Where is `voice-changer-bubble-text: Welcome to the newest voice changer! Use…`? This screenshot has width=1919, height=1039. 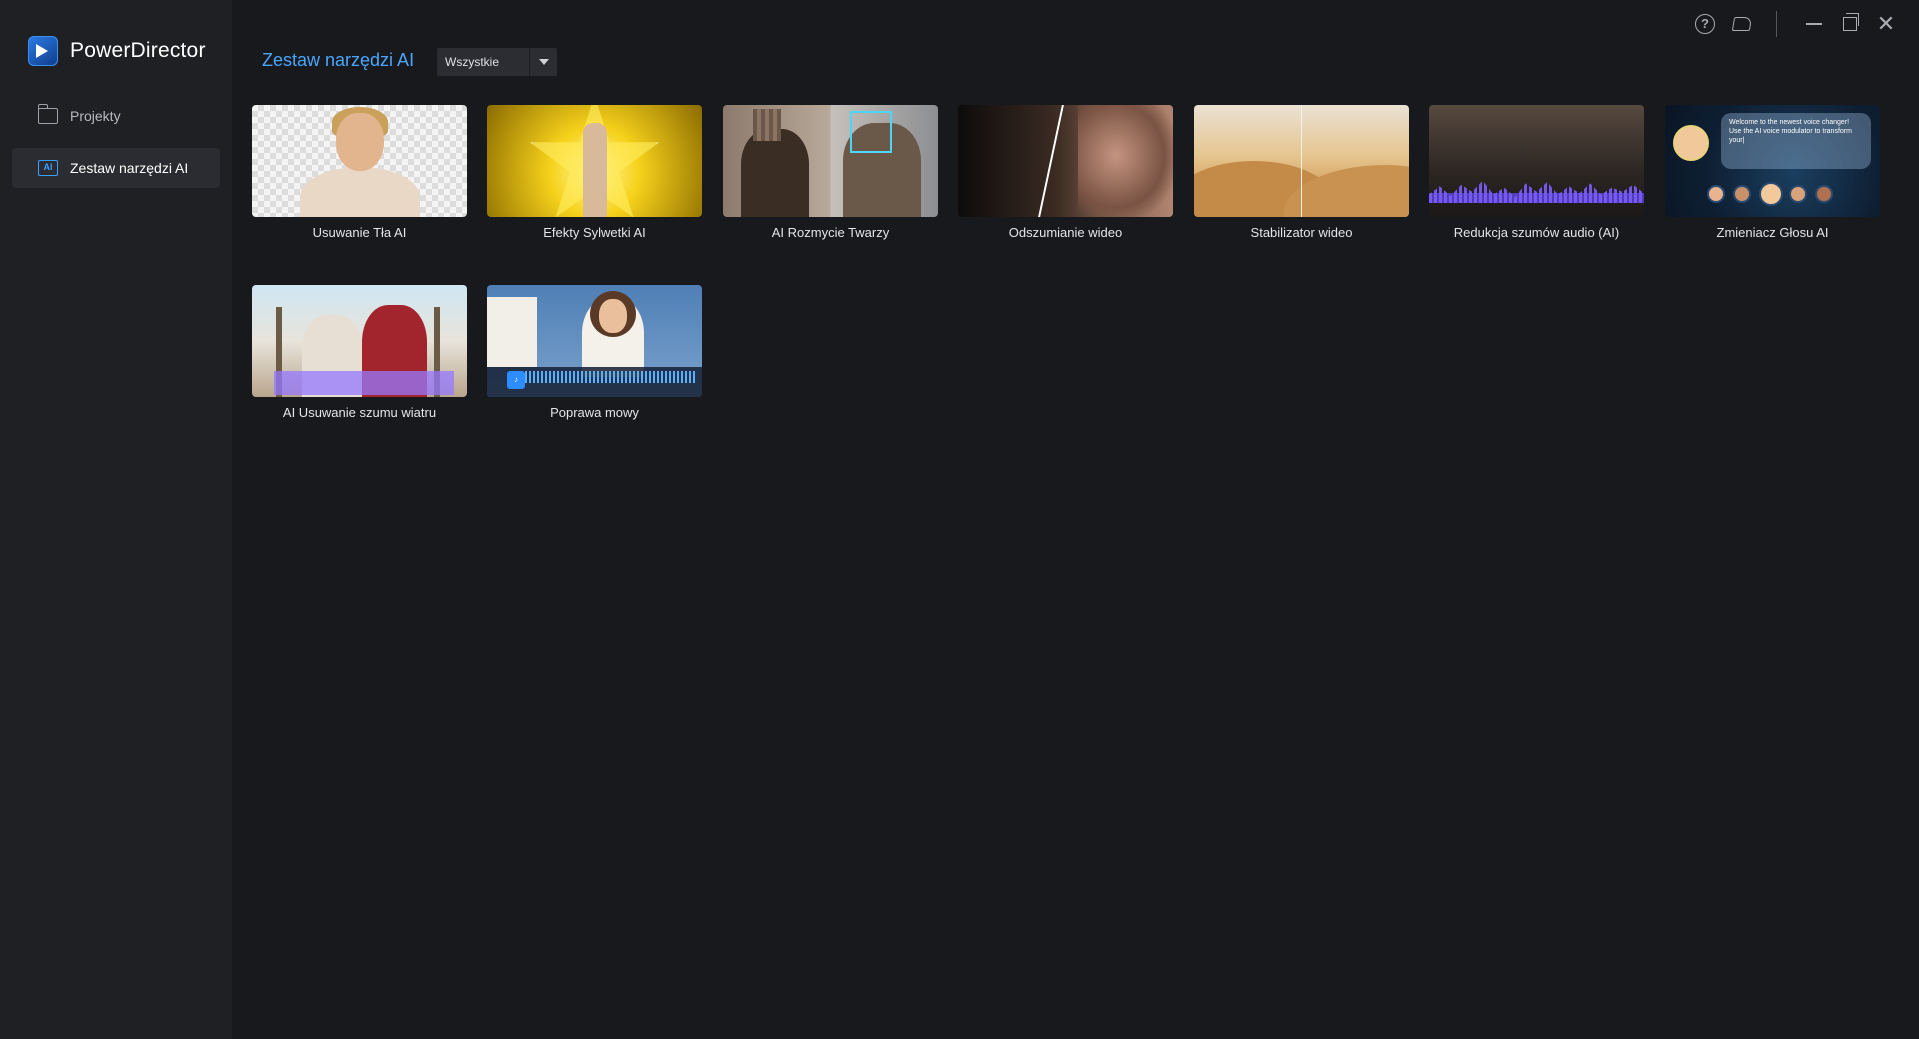 voice-changer-bubble-text: Welcome to the newest voice changer! Use… is located at coordinates (1796, 141).